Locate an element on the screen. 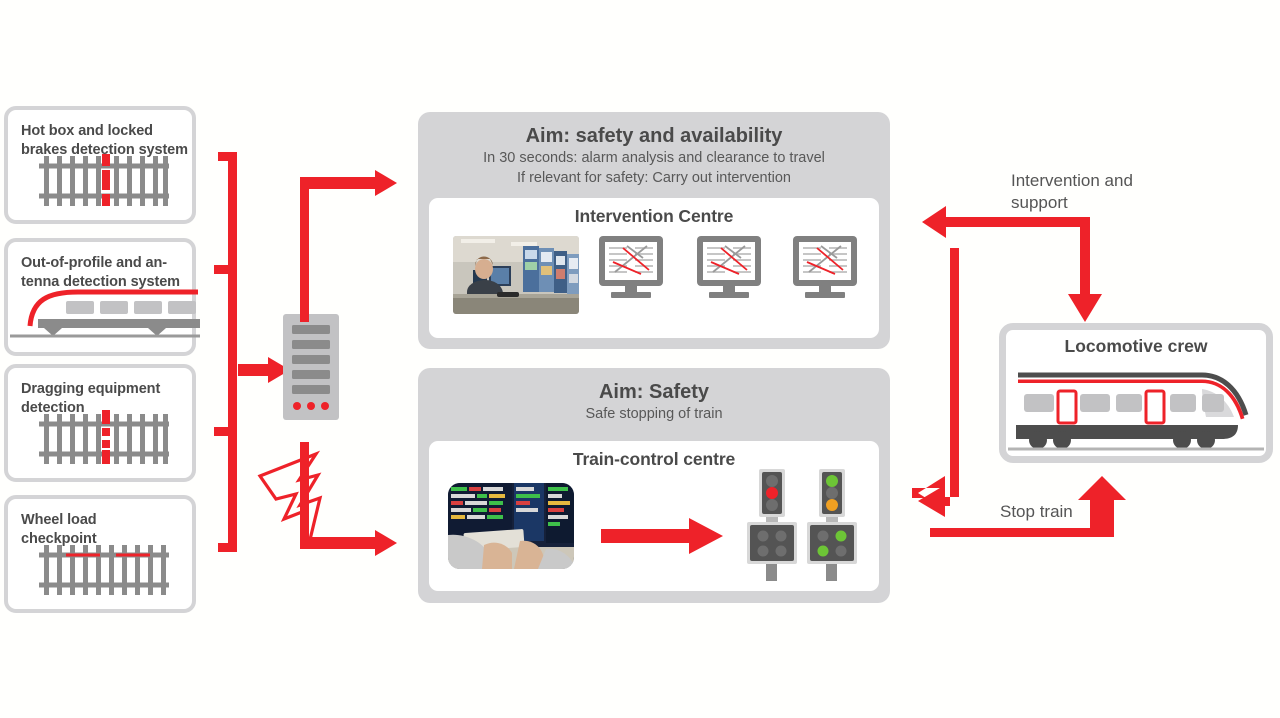  hands-on-keyboard-photo is located at coordinates (511, 526).